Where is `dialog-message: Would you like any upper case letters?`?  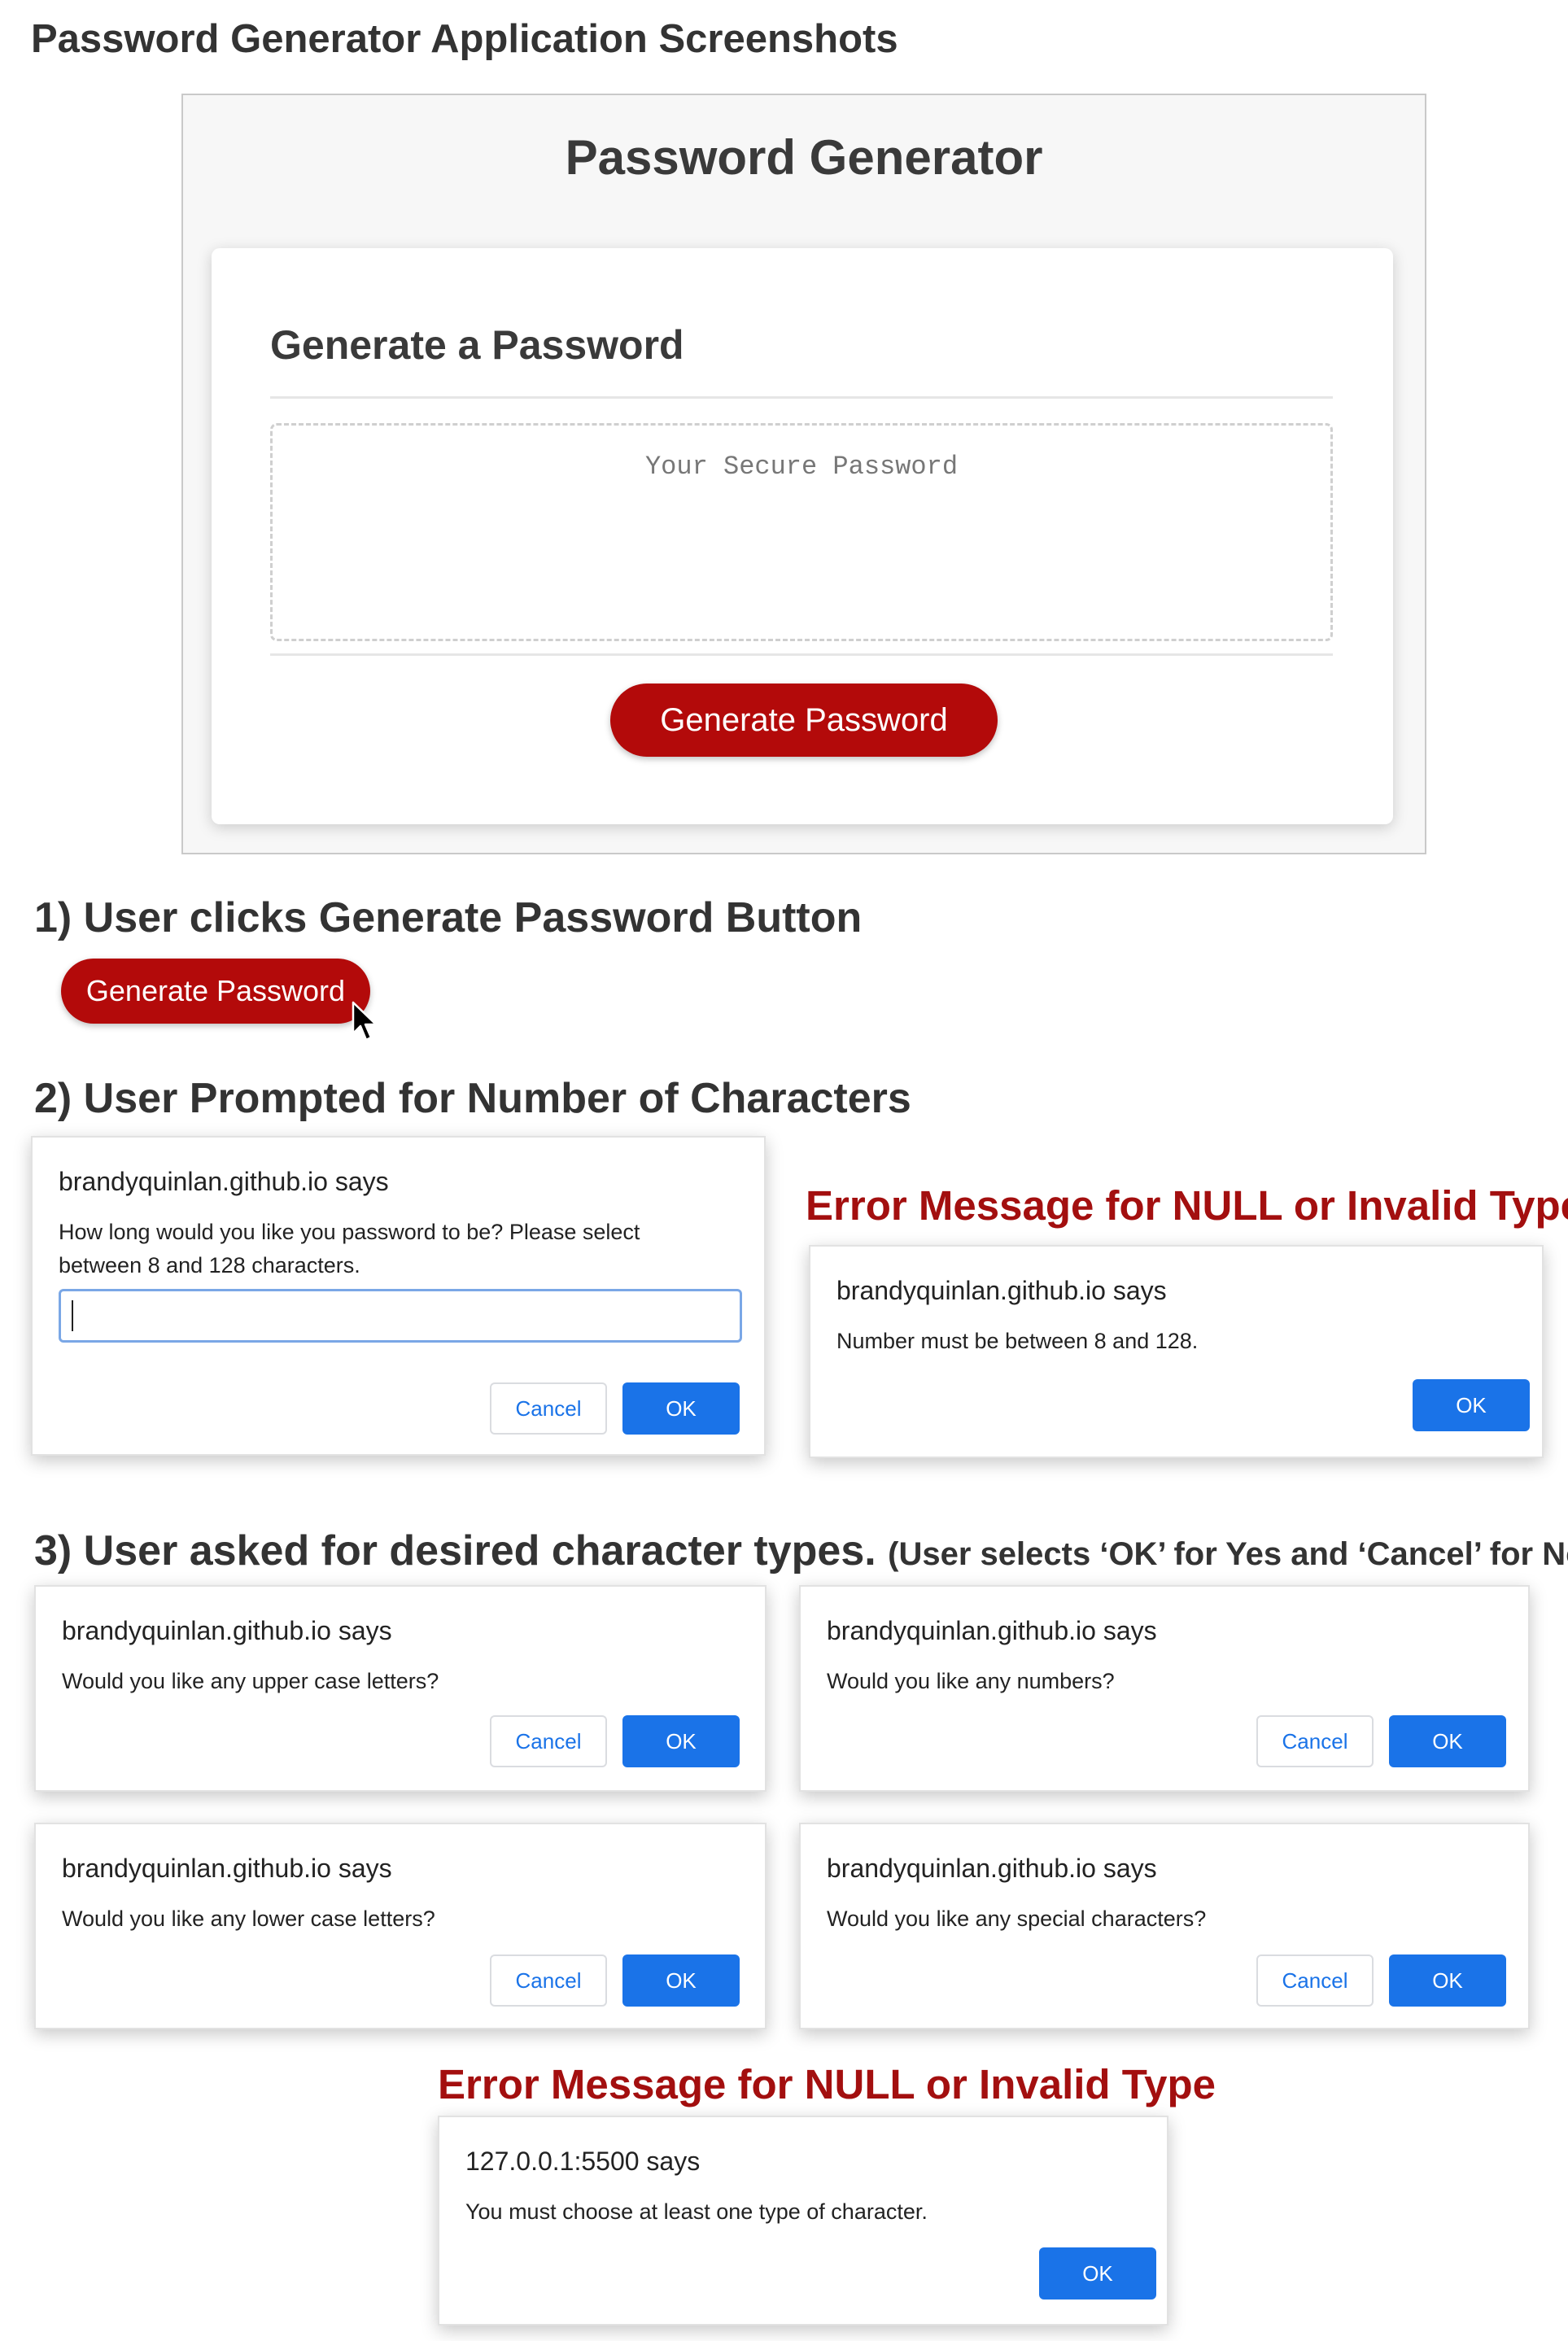
dialog-message: Would you like any upper case letters? is located at coordinates (250, 1681).